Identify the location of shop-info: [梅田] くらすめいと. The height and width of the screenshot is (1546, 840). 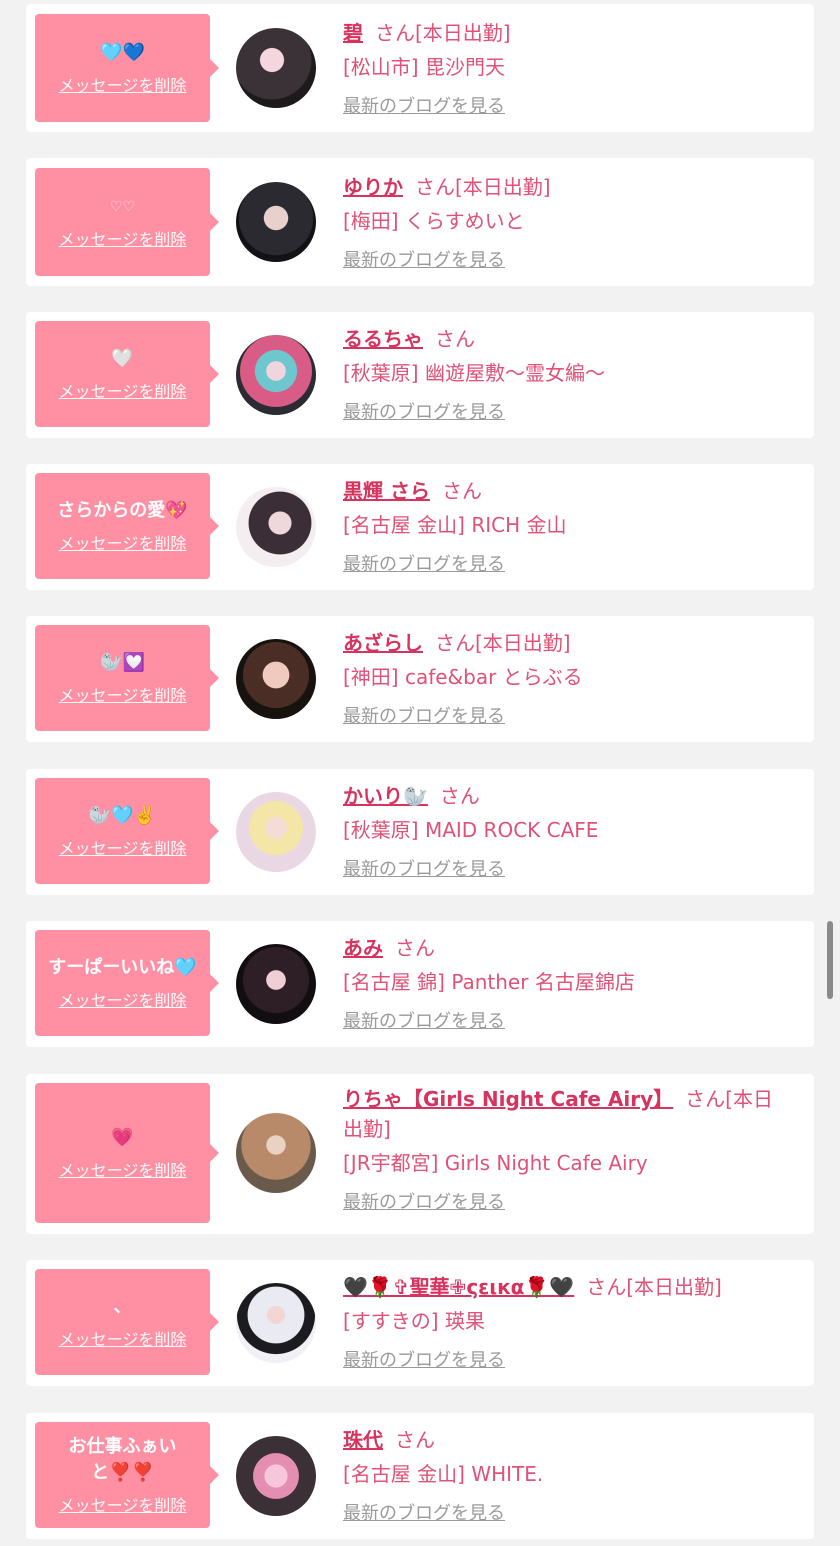
(434, 221).